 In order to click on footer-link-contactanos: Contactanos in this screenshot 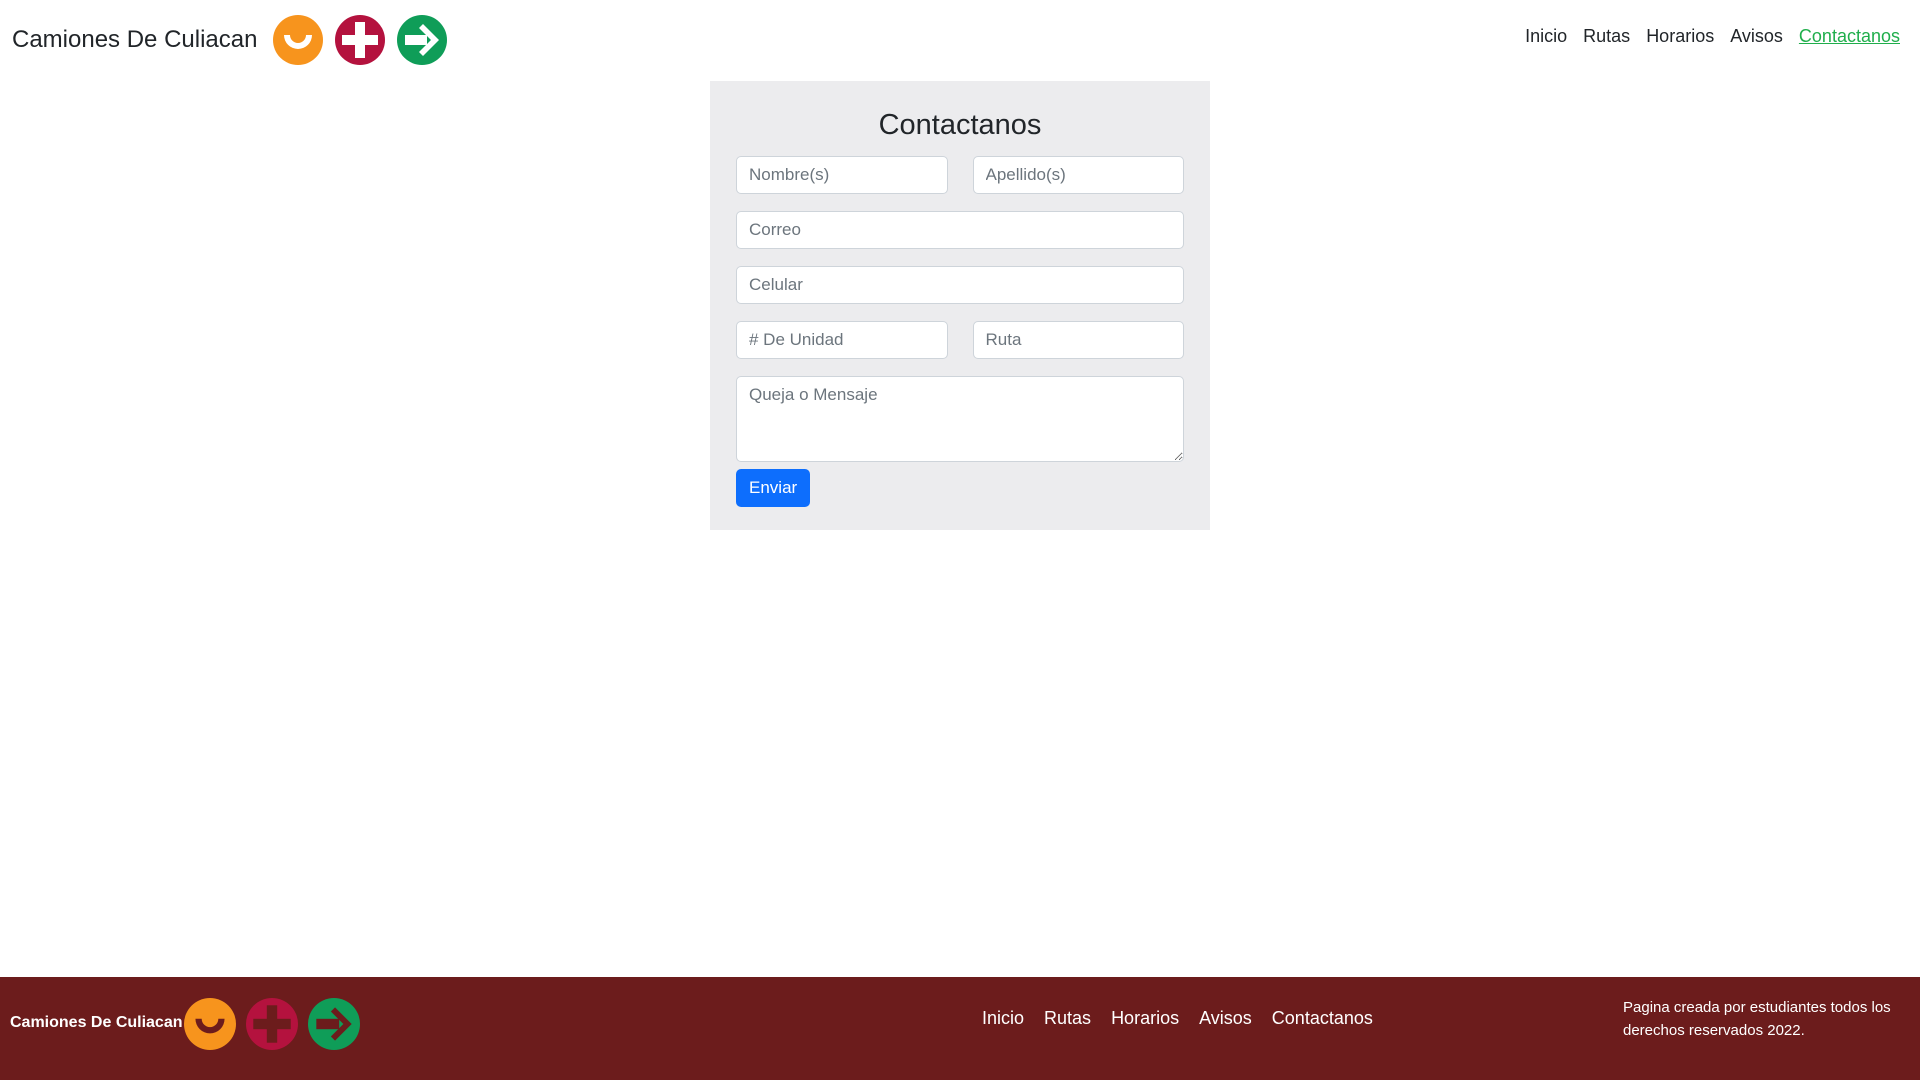, I will do `click(1322, 1018)`.